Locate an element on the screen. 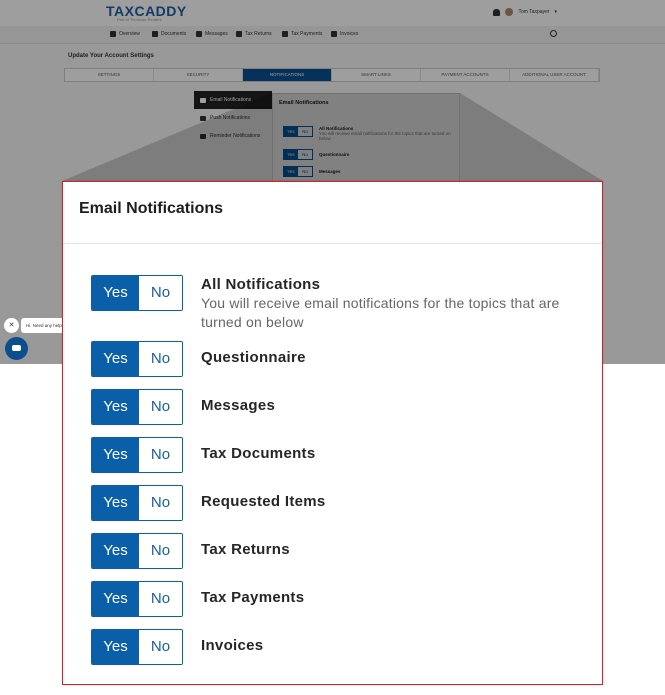  notification-row-requested-items: Yes No Requested Items is located at coordinates (208, 503).